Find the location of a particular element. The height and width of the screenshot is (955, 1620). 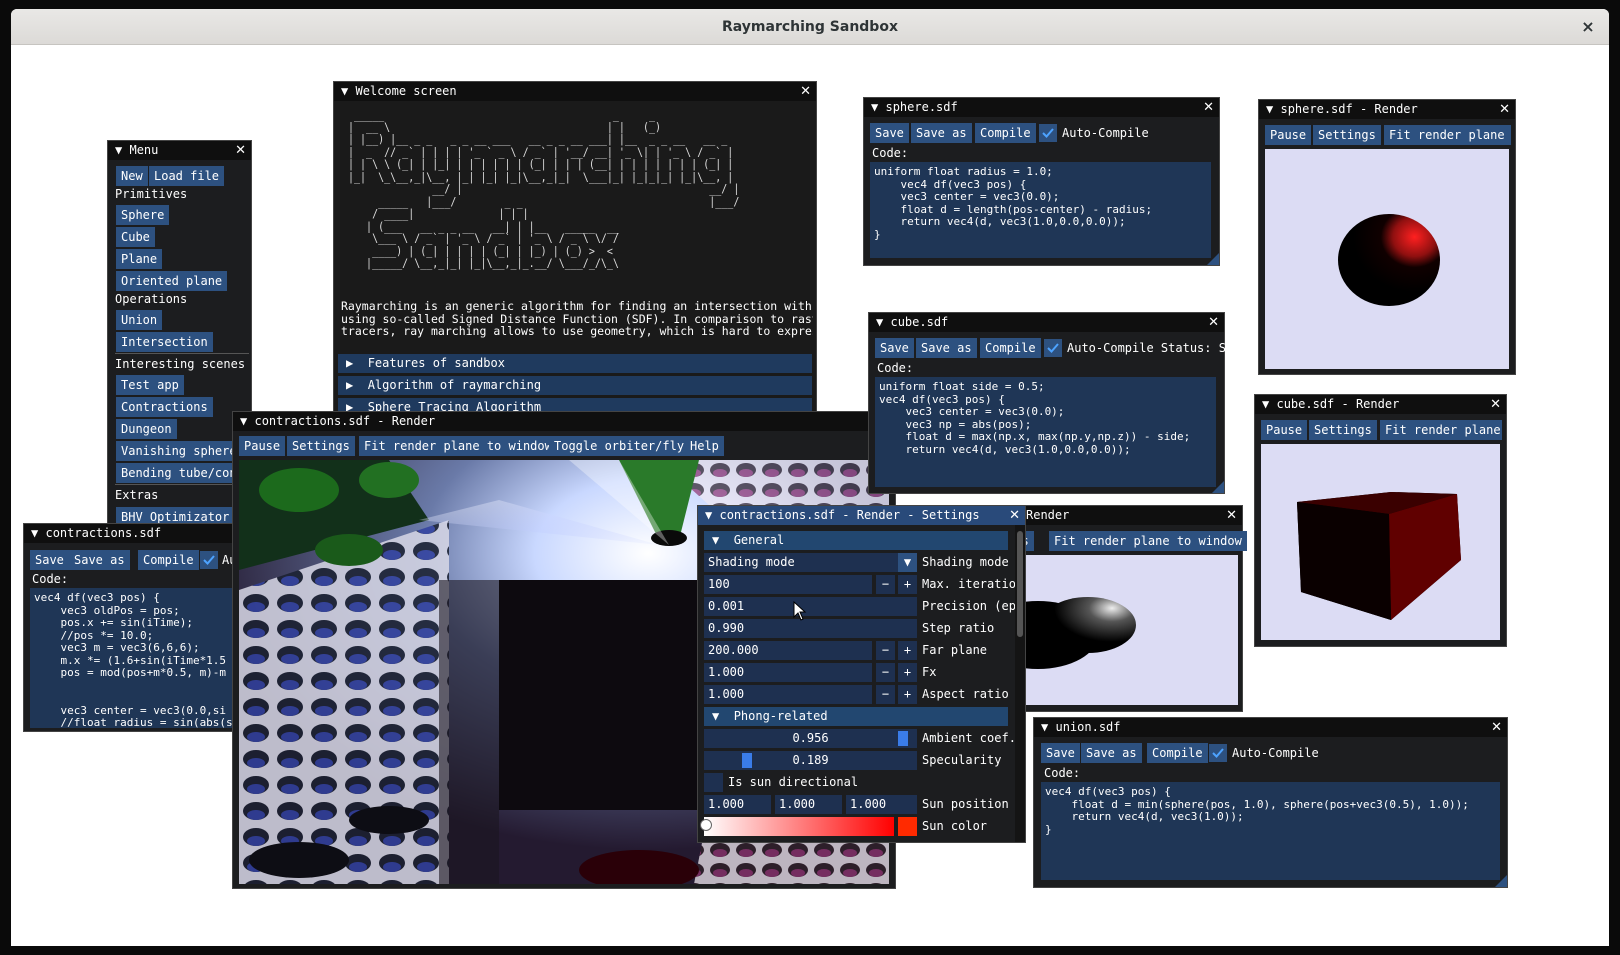

sphere-sdf-titlebar: ▼ sphere.sdf ✕ is located at coordinates (1041, 107).